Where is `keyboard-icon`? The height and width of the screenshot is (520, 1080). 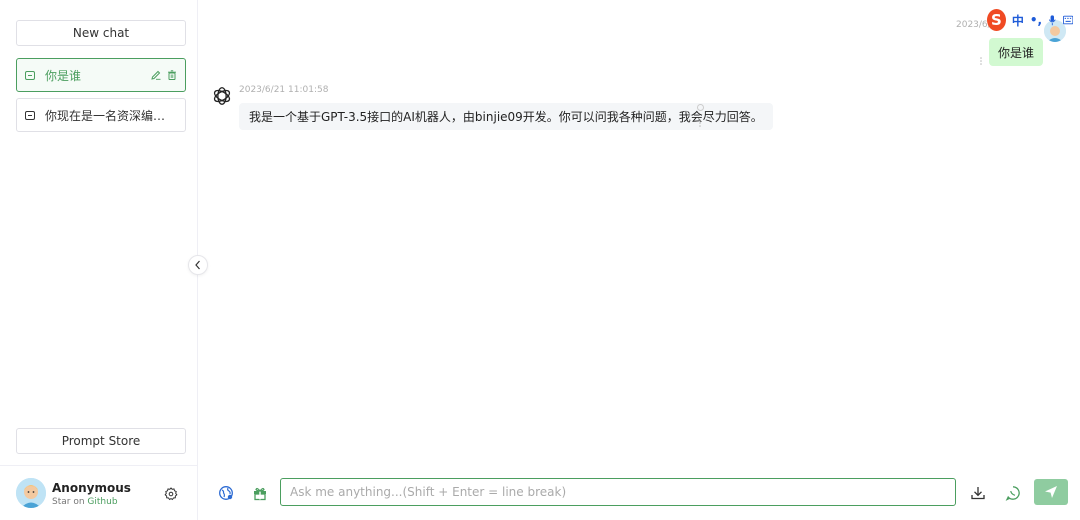 keyboard-icon is located at coordinates (1067, 20).